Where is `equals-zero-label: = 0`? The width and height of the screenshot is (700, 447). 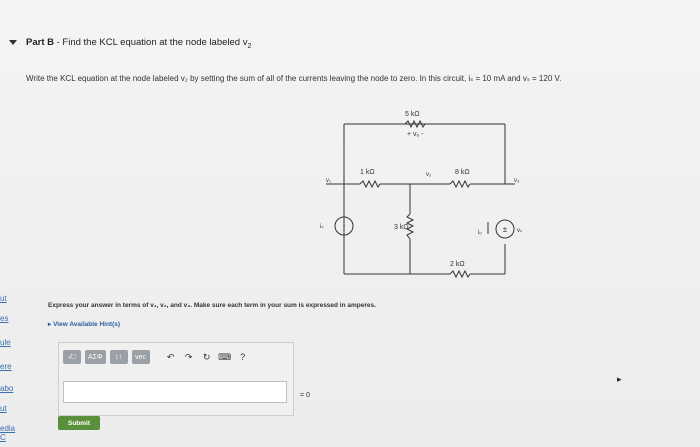
equals-zero-label: = 0 is located at coordinates (305, 395).